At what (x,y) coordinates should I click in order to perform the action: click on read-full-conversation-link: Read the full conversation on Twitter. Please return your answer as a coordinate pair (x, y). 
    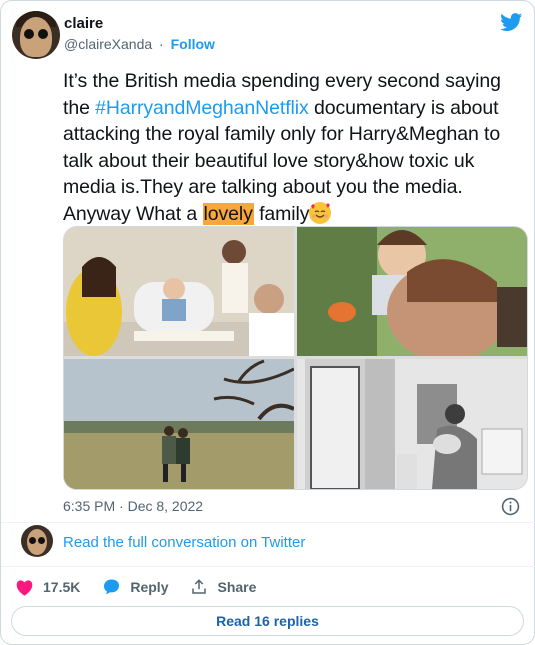
    Looking at the image, I should click on (184, 542).